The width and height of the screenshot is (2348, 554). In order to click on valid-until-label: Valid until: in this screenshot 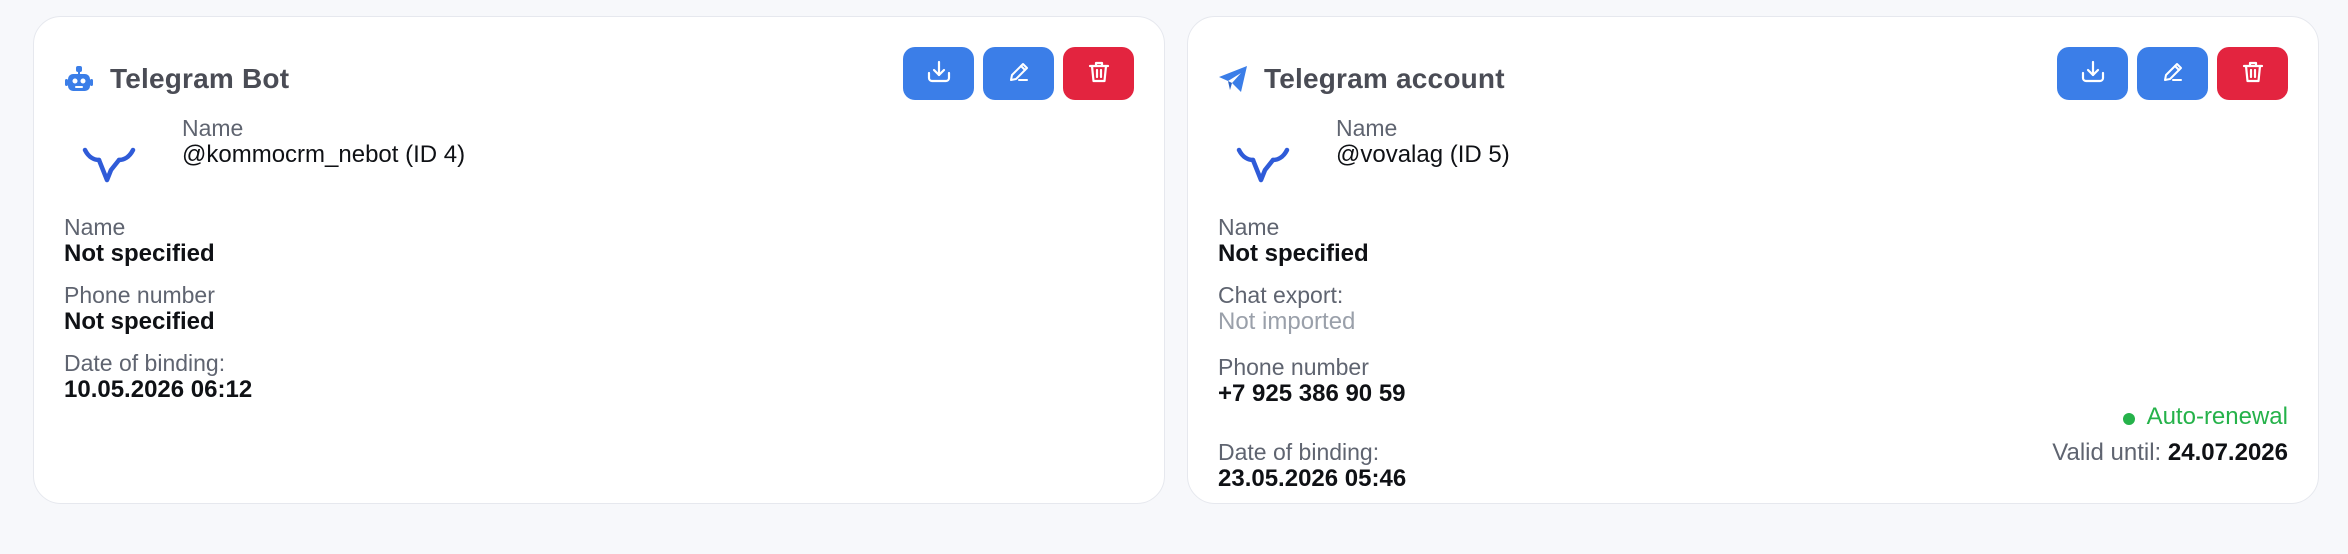, I will do `click(2107, 452)`.